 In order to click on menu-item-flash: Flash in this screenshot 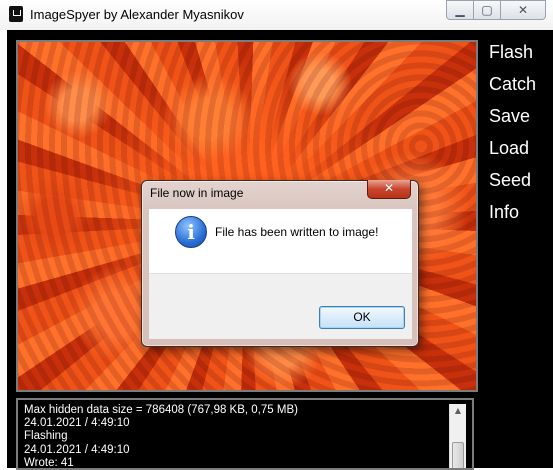, I will do `click(519, 56)`.